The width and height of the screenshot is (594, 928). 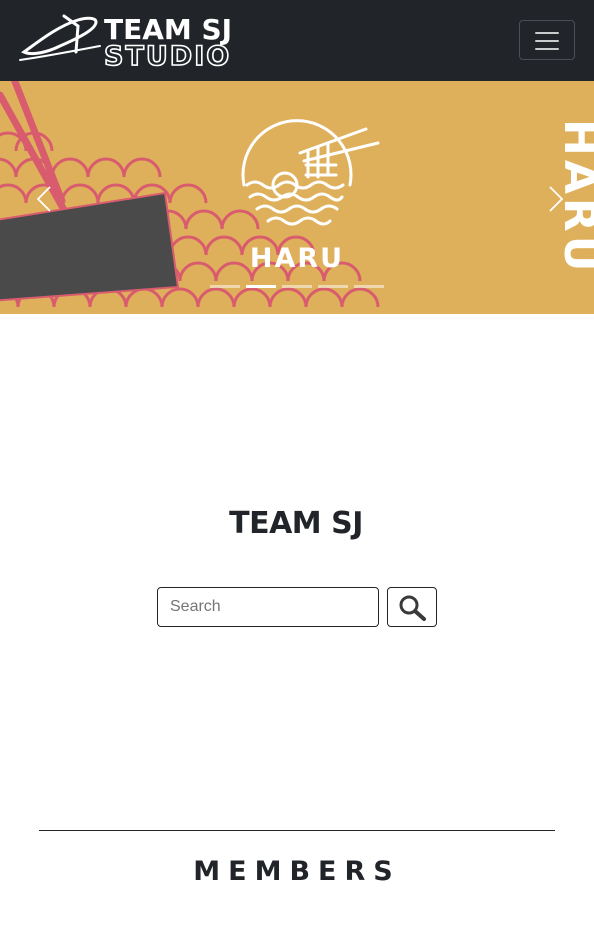 What do you see at coordinates (60, 37) in the screenshot?
I see `brand-mark-icon` at bounding box center [60, 37].